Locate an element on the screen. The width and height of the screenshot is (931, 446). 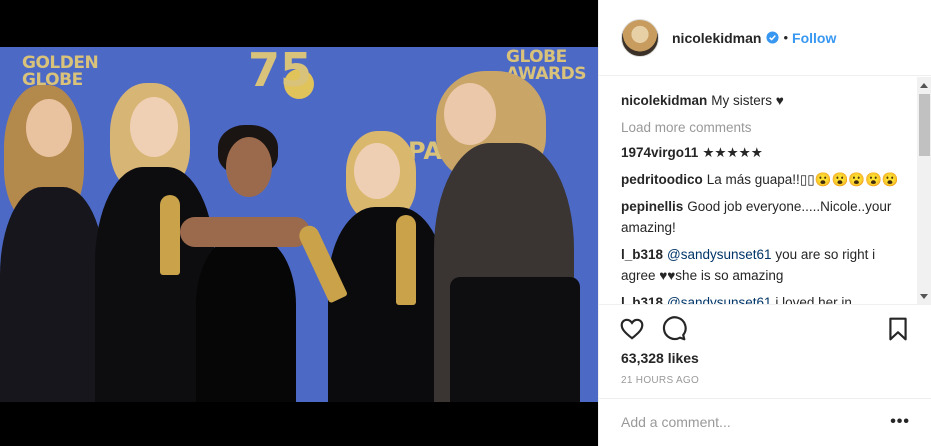
scroll-down-arrow-icon is located at coordinates (924, 296).